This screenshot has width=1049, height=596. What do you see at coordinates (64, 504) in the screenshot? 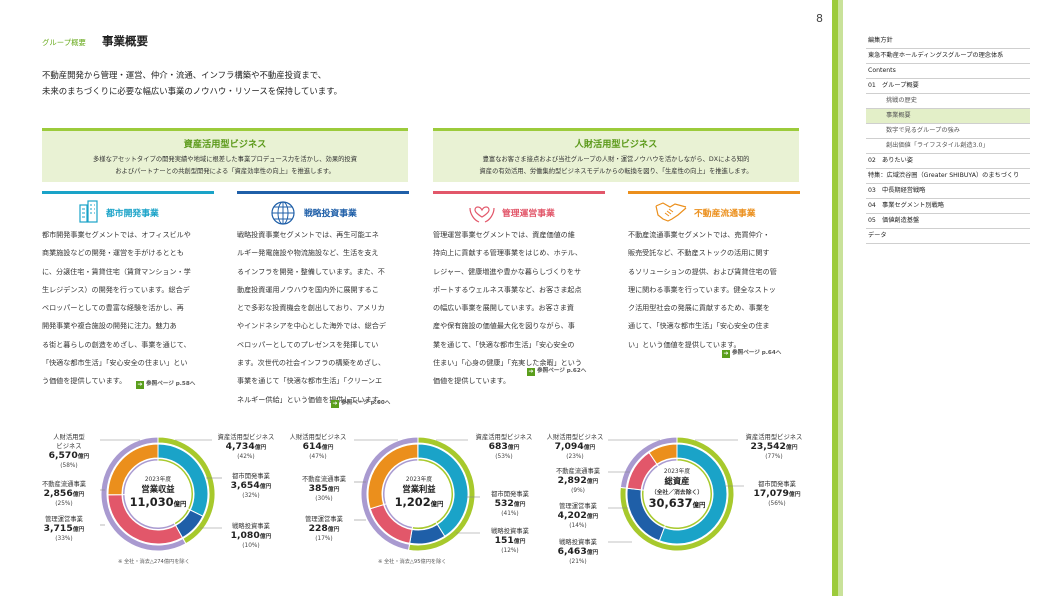
I see `pct: (25%)` at bounding box center [64, 504].